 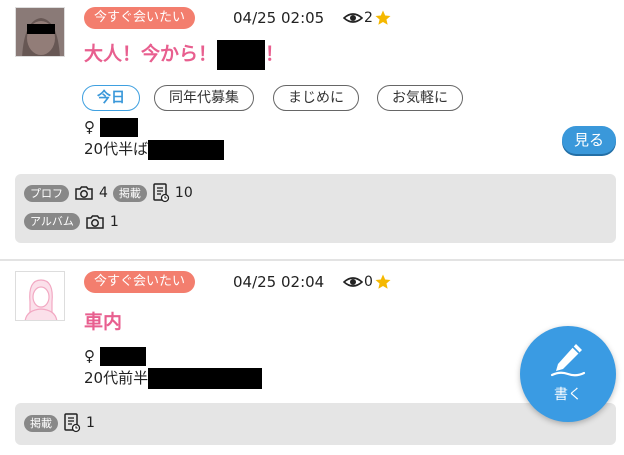 What do you see at coordinates (116, 149) in the screenshot?
I see `age-range: 20代半ば` at bounding box center [116, 149].